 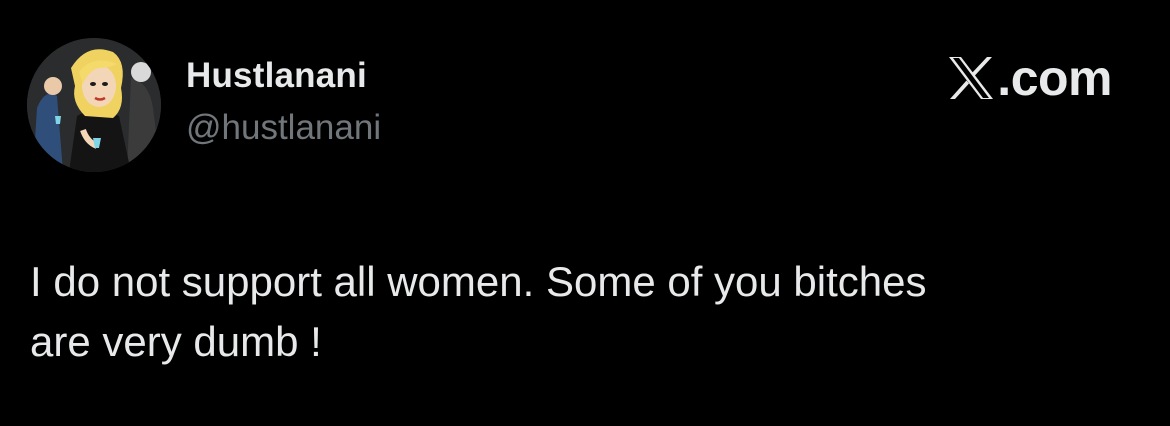 I want to click on x-logo-icon, so click(x=971, y=78).